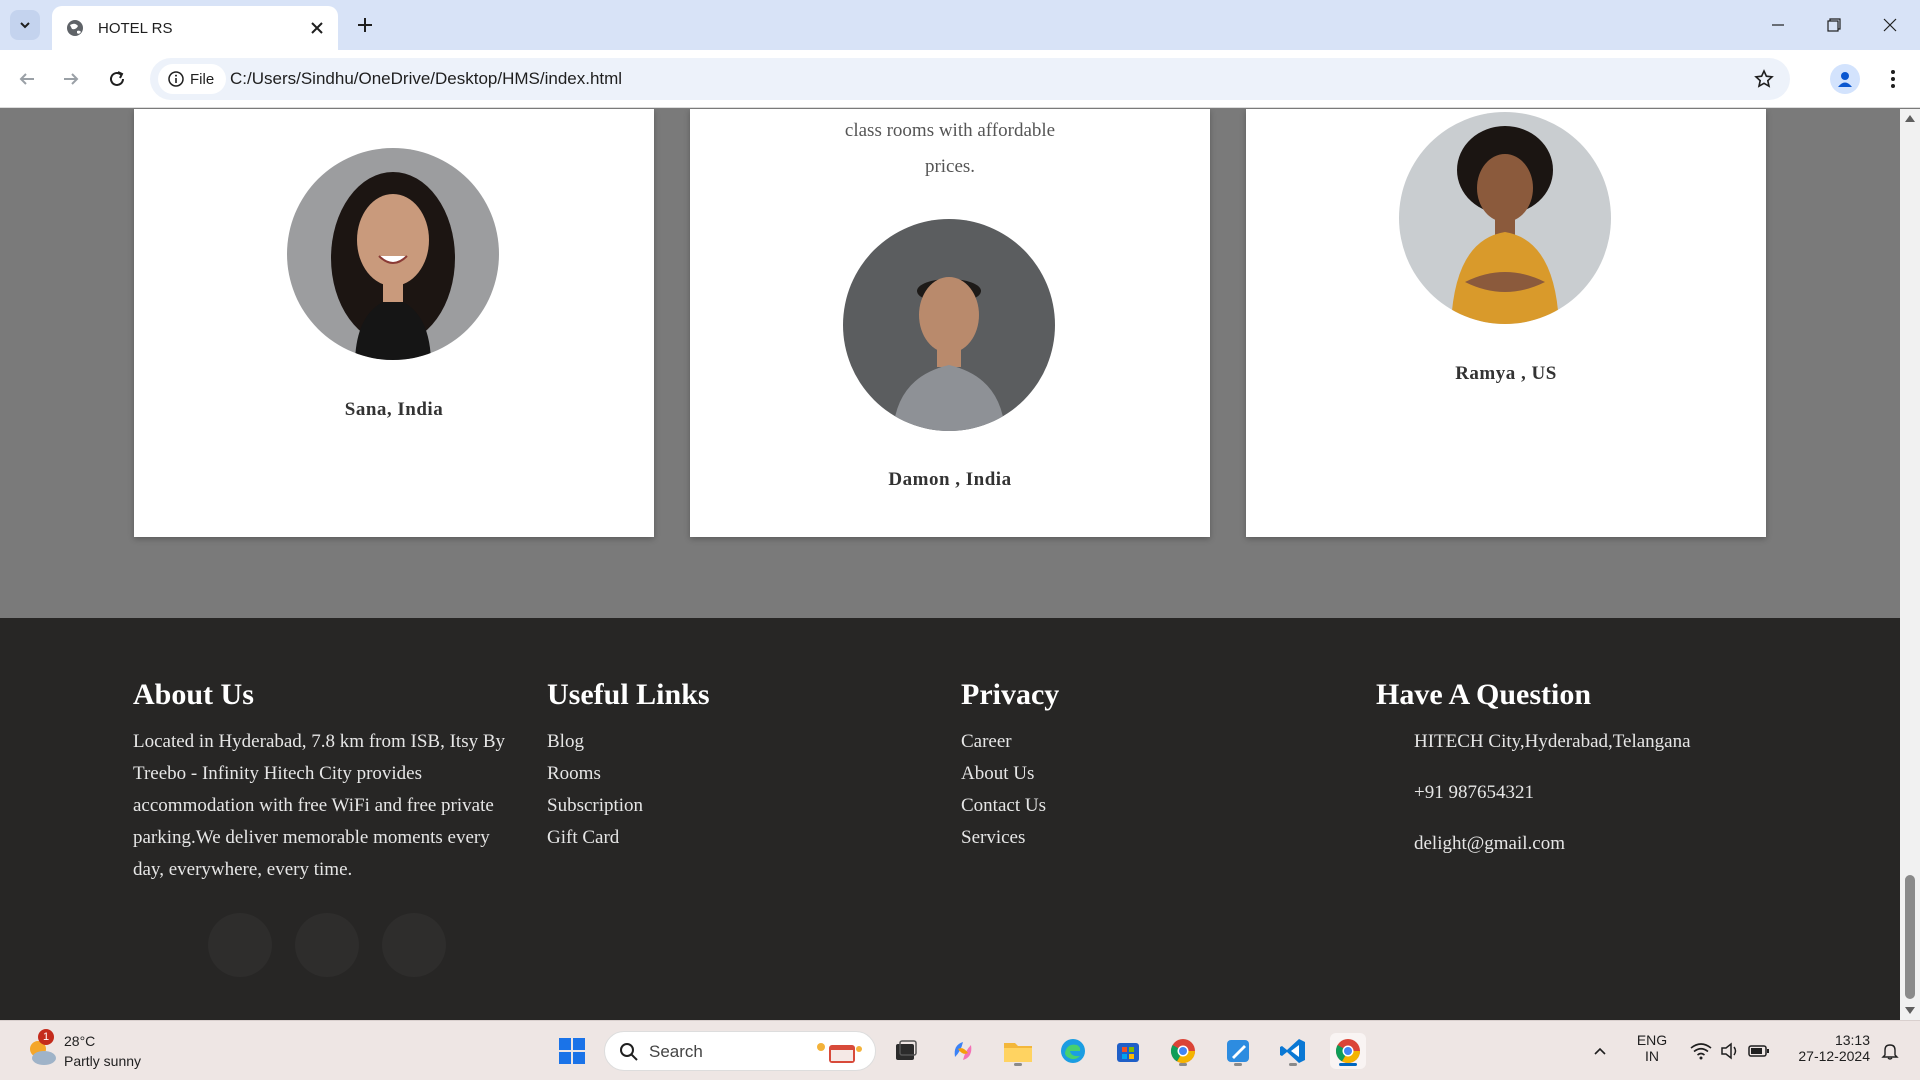 Image resolution: width=1920 pixels, height=1080 pixels. Describe the element at coordinates (1758, 1051) in the screenshot. I see `battery-icon` at that location.